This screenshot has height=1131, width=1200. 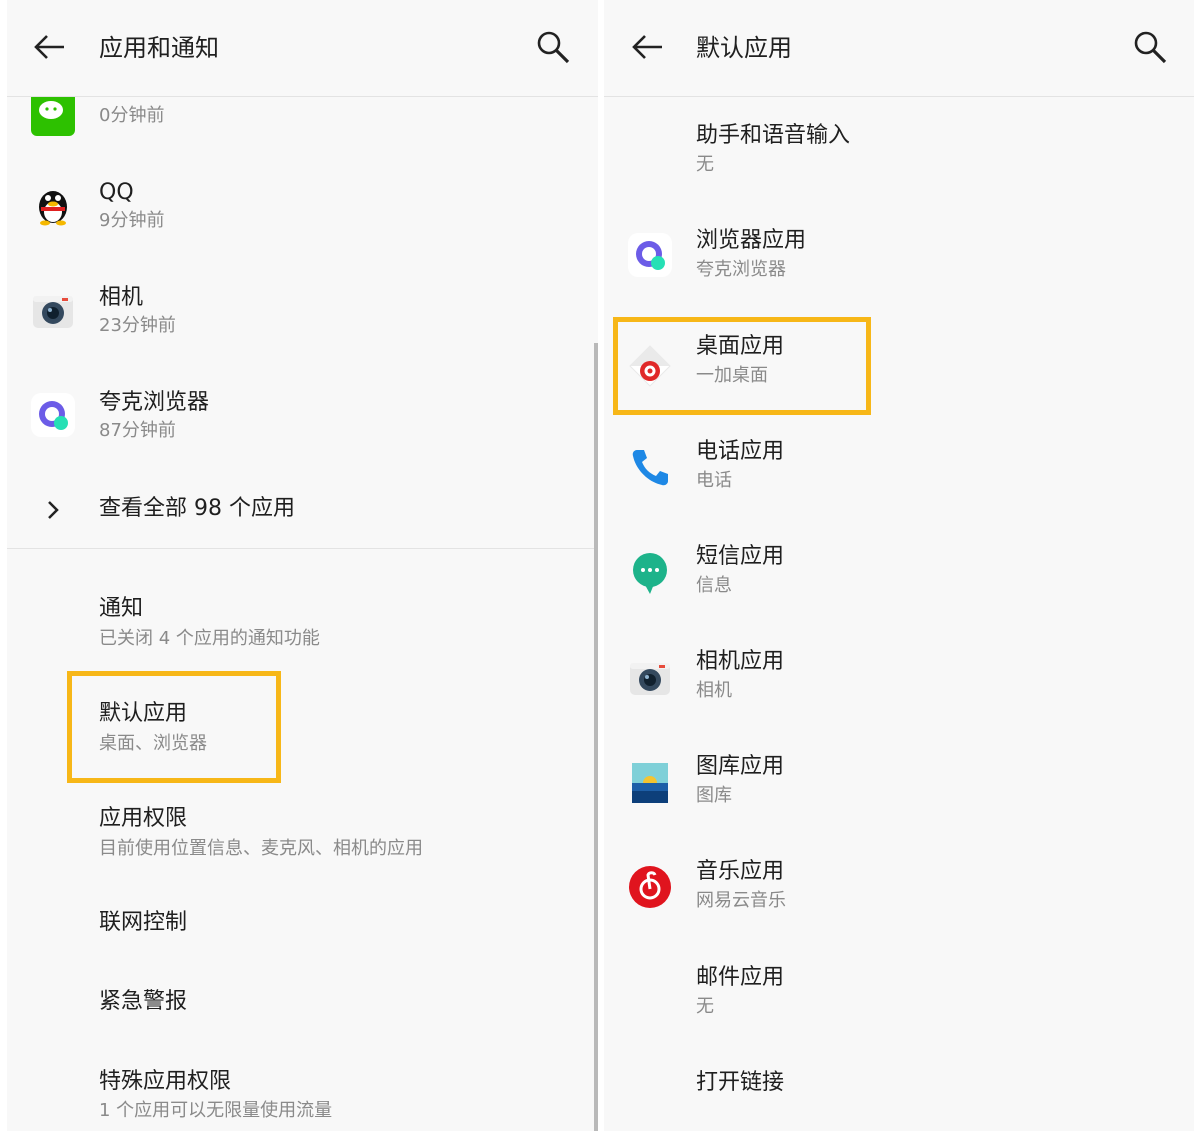 I want to click on item-label: 电话应用, so click(x=740, y=451).